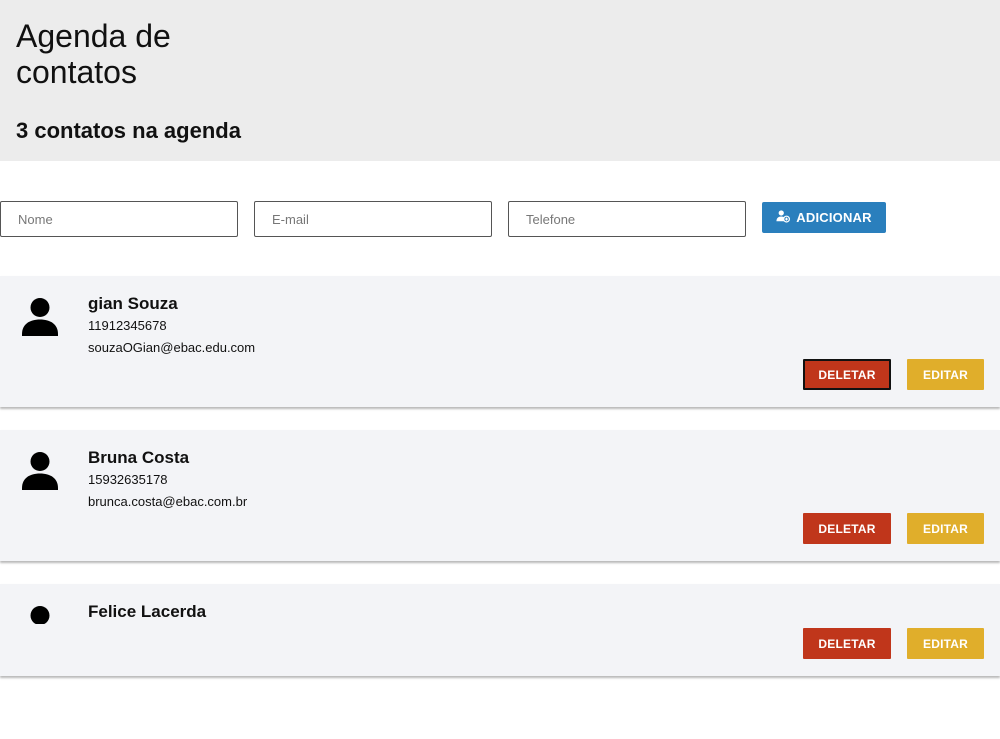 Image resolution: width=1000 pixels, height=739 pixels. I want to click on name-input, so click(119, 219).